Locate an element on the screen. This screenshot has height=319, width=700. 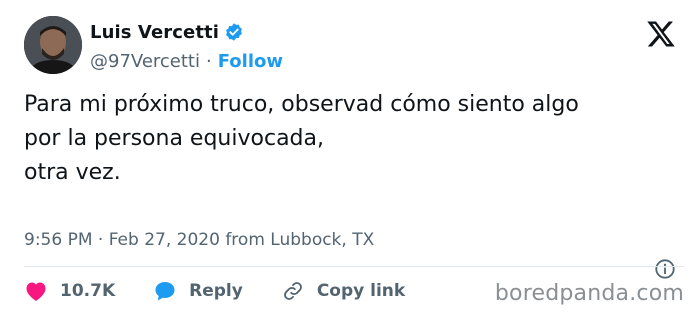
tweet-timestamp: 9:56 PM · Feb 27, 2020 from Lubbock, TX is located at coordinates (199, 240).